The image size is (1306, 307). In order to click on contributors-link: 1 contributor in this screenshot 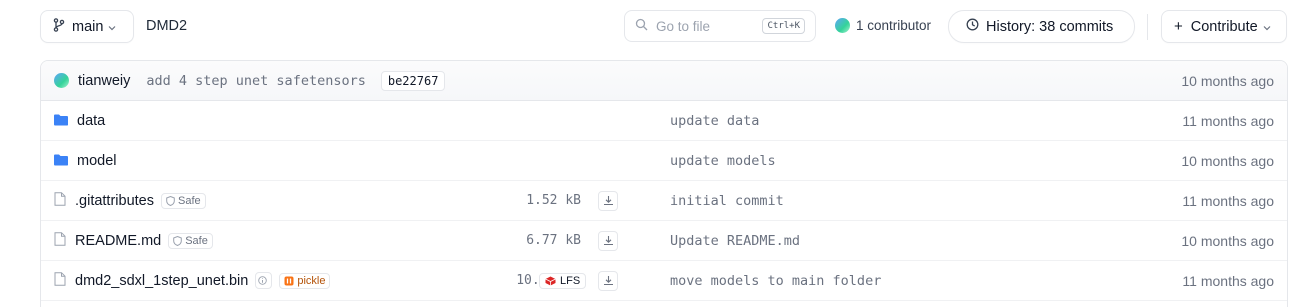, I will do `click(883, 25)`.